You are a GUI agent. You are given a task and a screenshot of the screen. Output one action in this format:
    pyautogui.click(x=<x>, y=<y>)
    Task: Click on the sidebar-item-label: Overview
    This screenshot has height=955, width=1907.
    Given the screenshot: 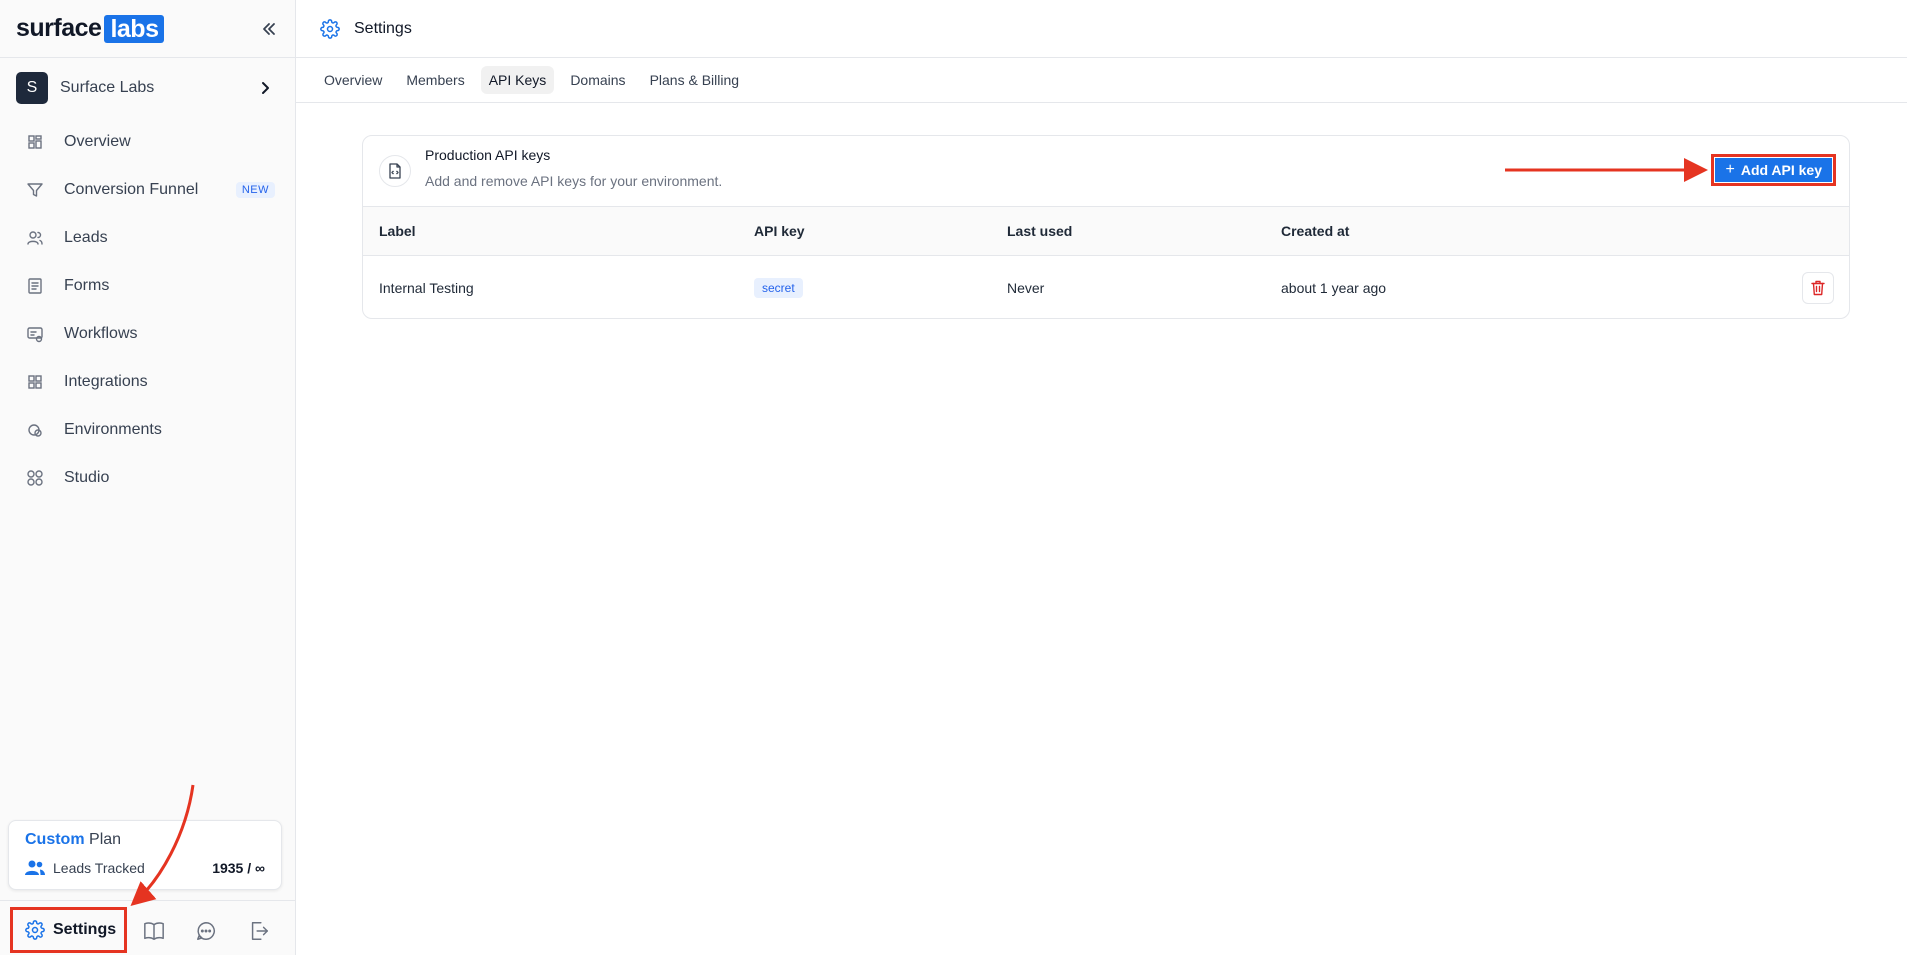 What is the action you would take?
    pyautogui.click(x=97, y=141)
    